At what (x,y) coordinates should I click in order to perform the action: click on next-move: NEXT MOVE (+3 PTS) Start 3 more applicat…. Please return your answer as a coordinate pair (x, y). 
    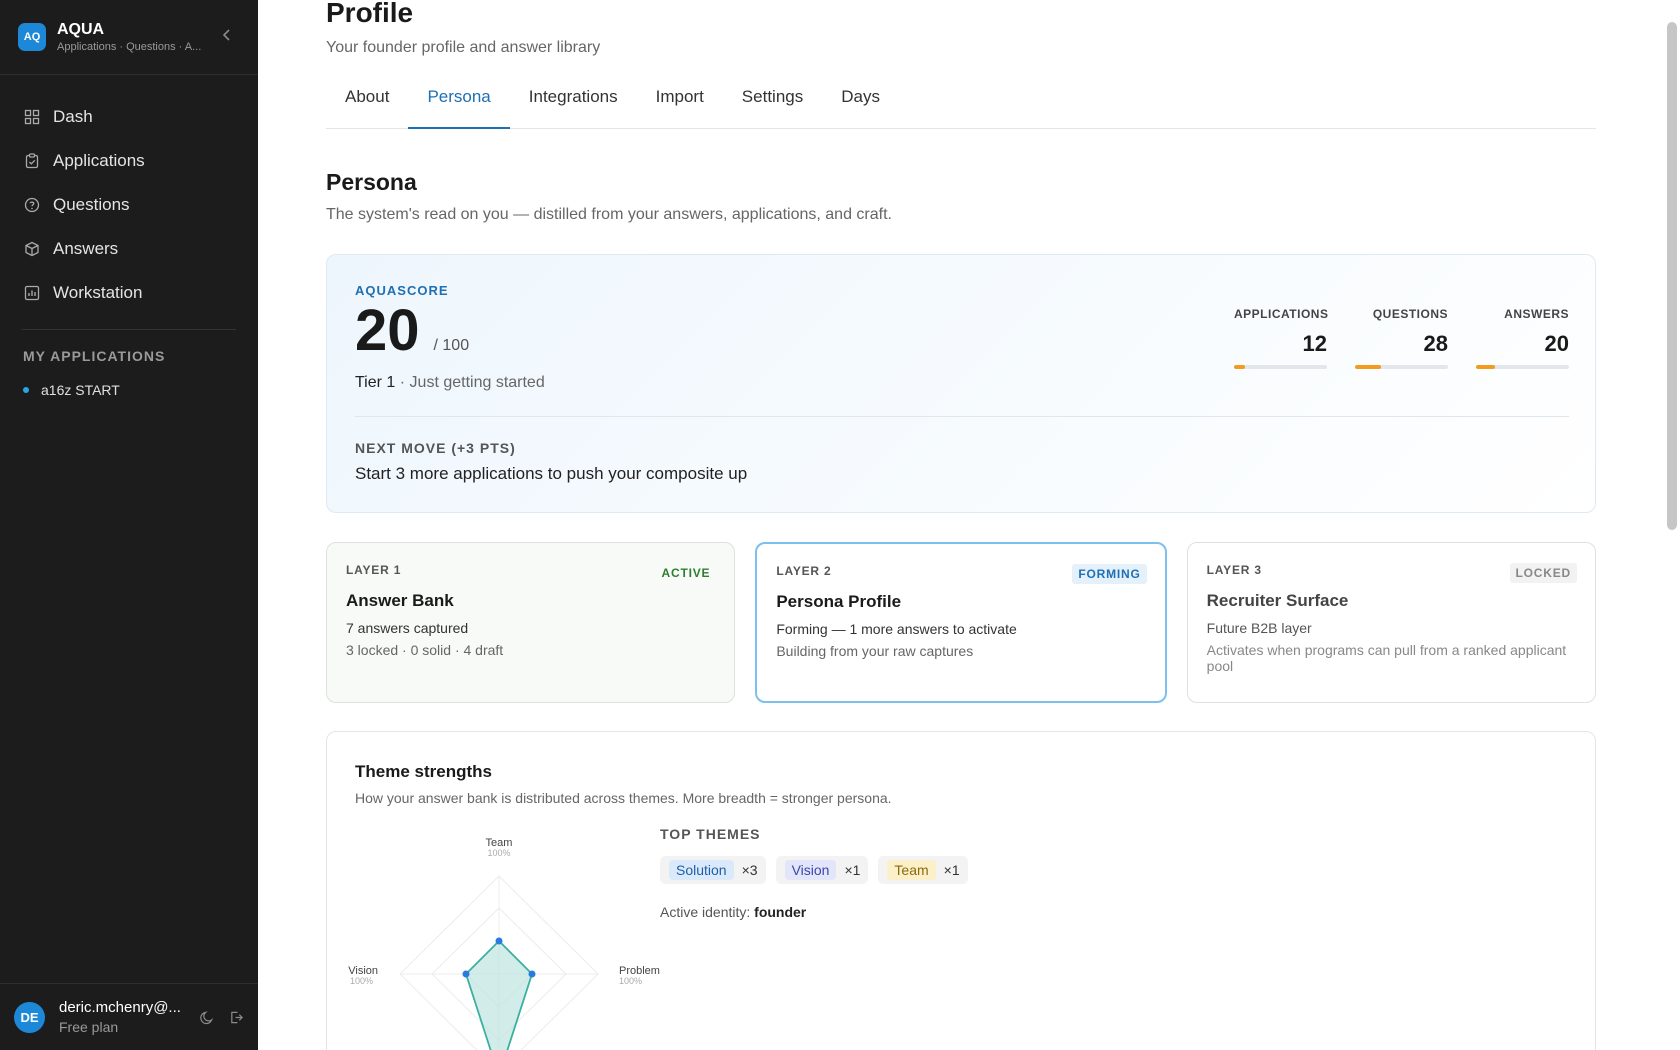
    Looking at the image, I should click on (551, 462).